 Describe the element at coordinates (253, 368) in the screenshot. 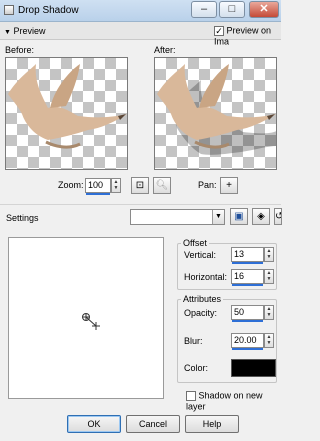

I see `shadow-color-swatch` at that location.